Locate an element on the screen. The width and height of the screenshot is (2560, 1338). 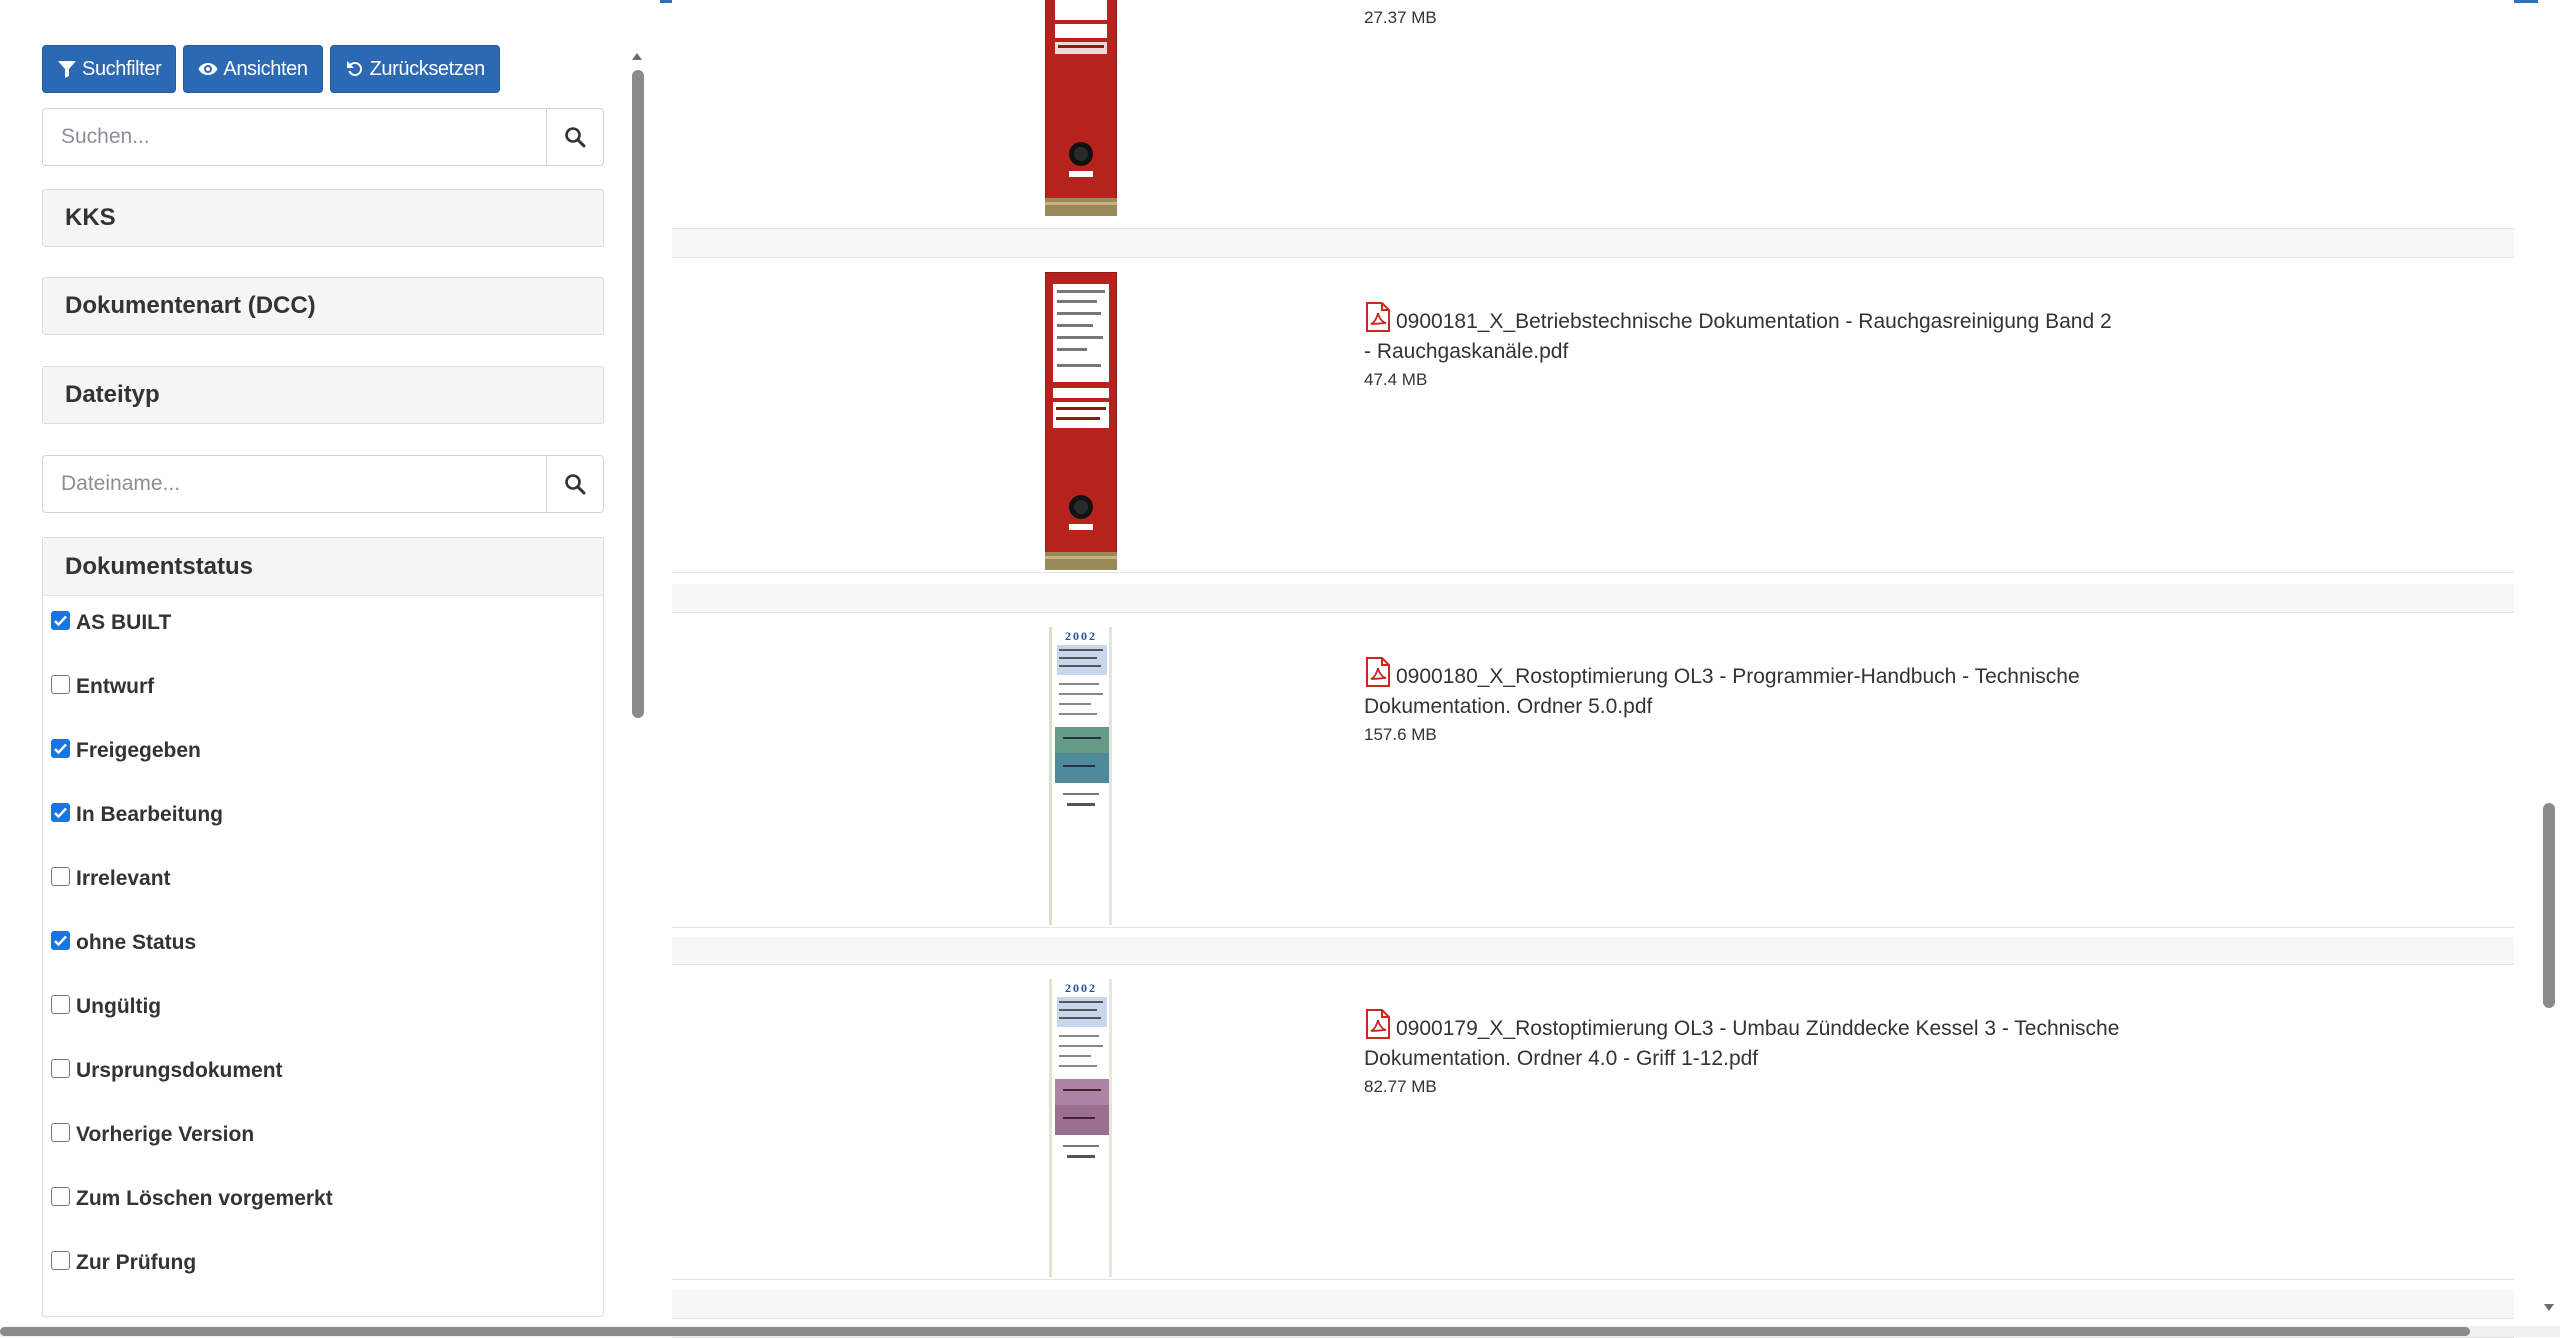
page-scrollbar-track is located at coordinates (2549, 668).